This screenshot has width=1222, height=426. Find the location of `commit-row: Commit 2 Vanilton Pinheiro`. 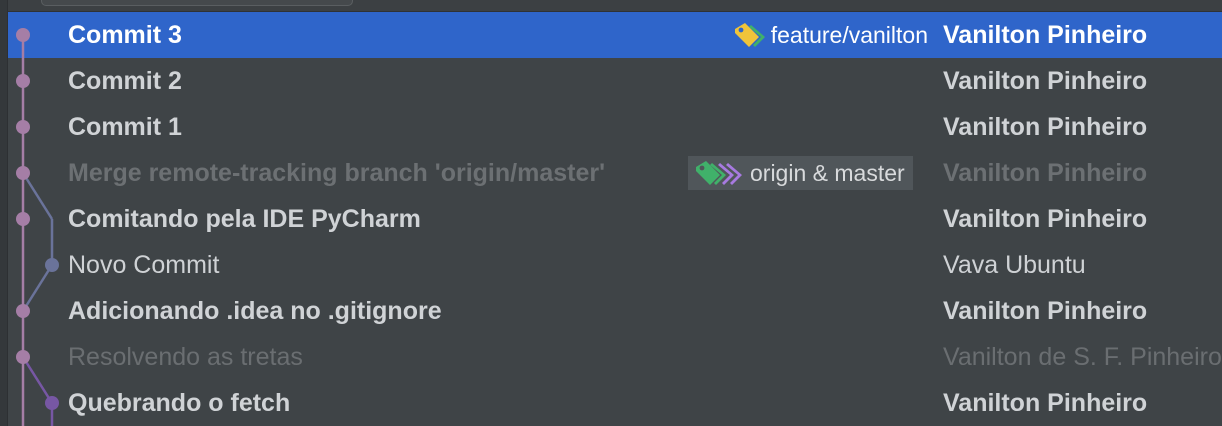

commit-row: Commit 2 Vanilton Pinheiro is located at coordinates (615, 81).